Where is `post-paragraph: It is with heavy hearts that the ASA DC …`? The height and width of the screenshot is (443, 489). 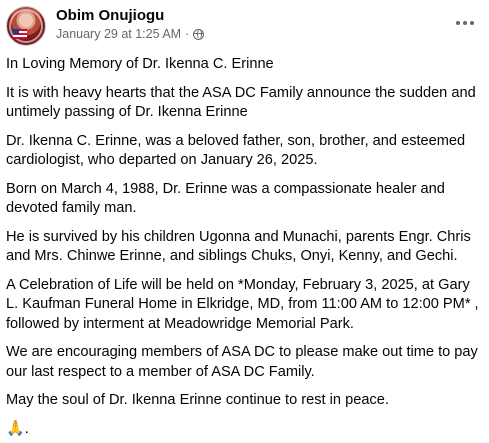
post-paragraph: It is with heavy hearts that the ASA DC … is located at coordinates (241, 102).